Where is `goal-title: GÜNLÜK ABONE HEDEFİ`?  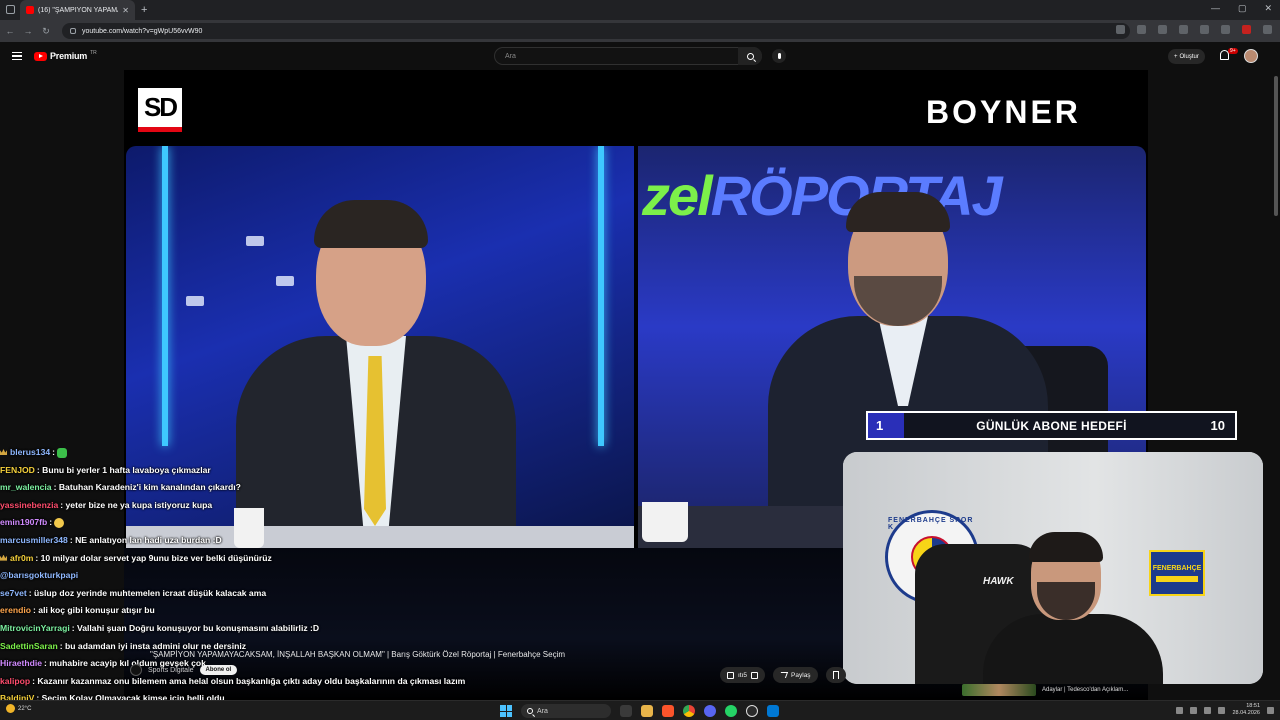
goal-title: GÜNLÜK ABONE HEDEFİ is located at coordinates (1051, 425).